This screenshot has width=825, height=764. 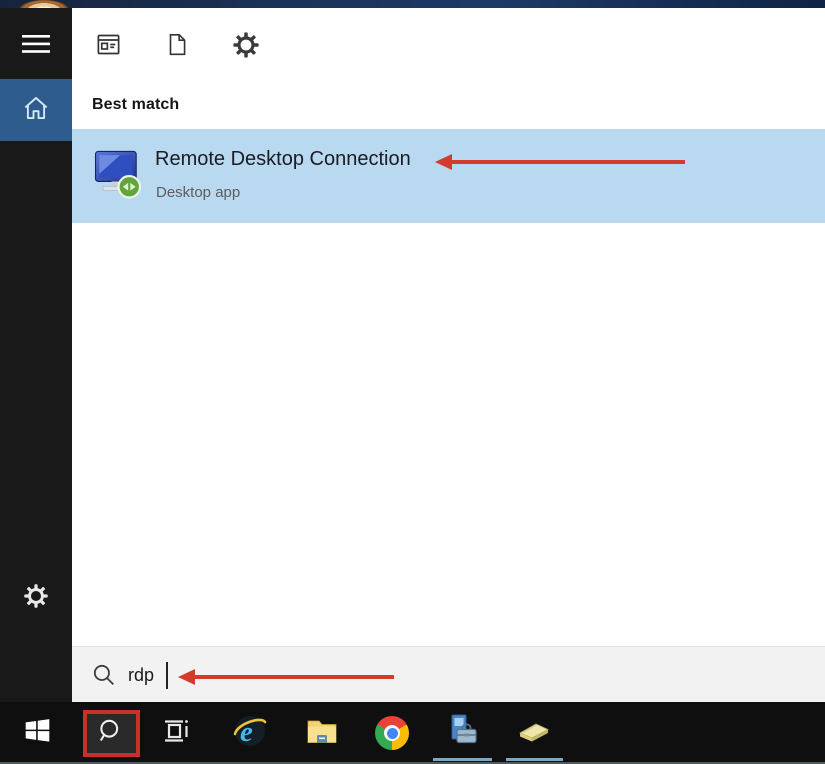 What do you see at coordinates (443, 162) in the screenshot?
I see `result-annotation-arrow-head` at bounding box center [443, 162].